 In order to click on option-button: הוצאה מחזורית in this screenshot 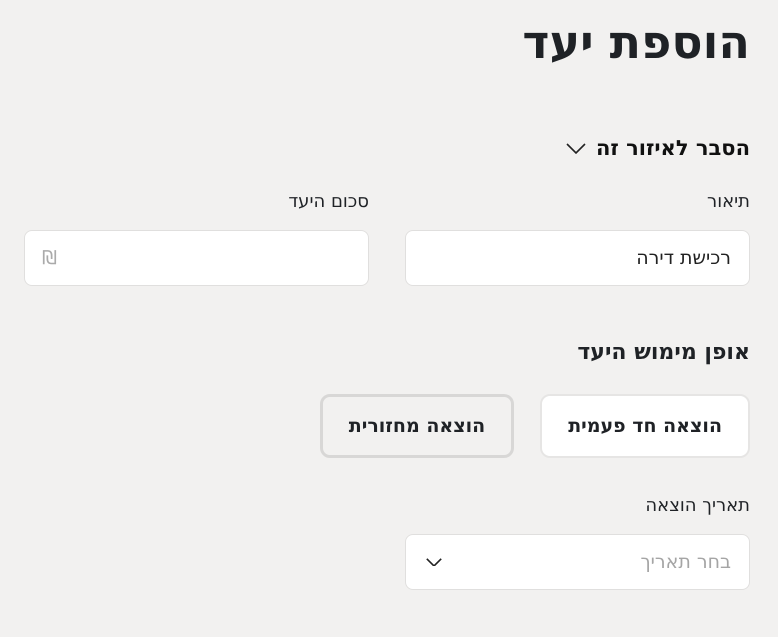, I will do `click(417, 426)`.